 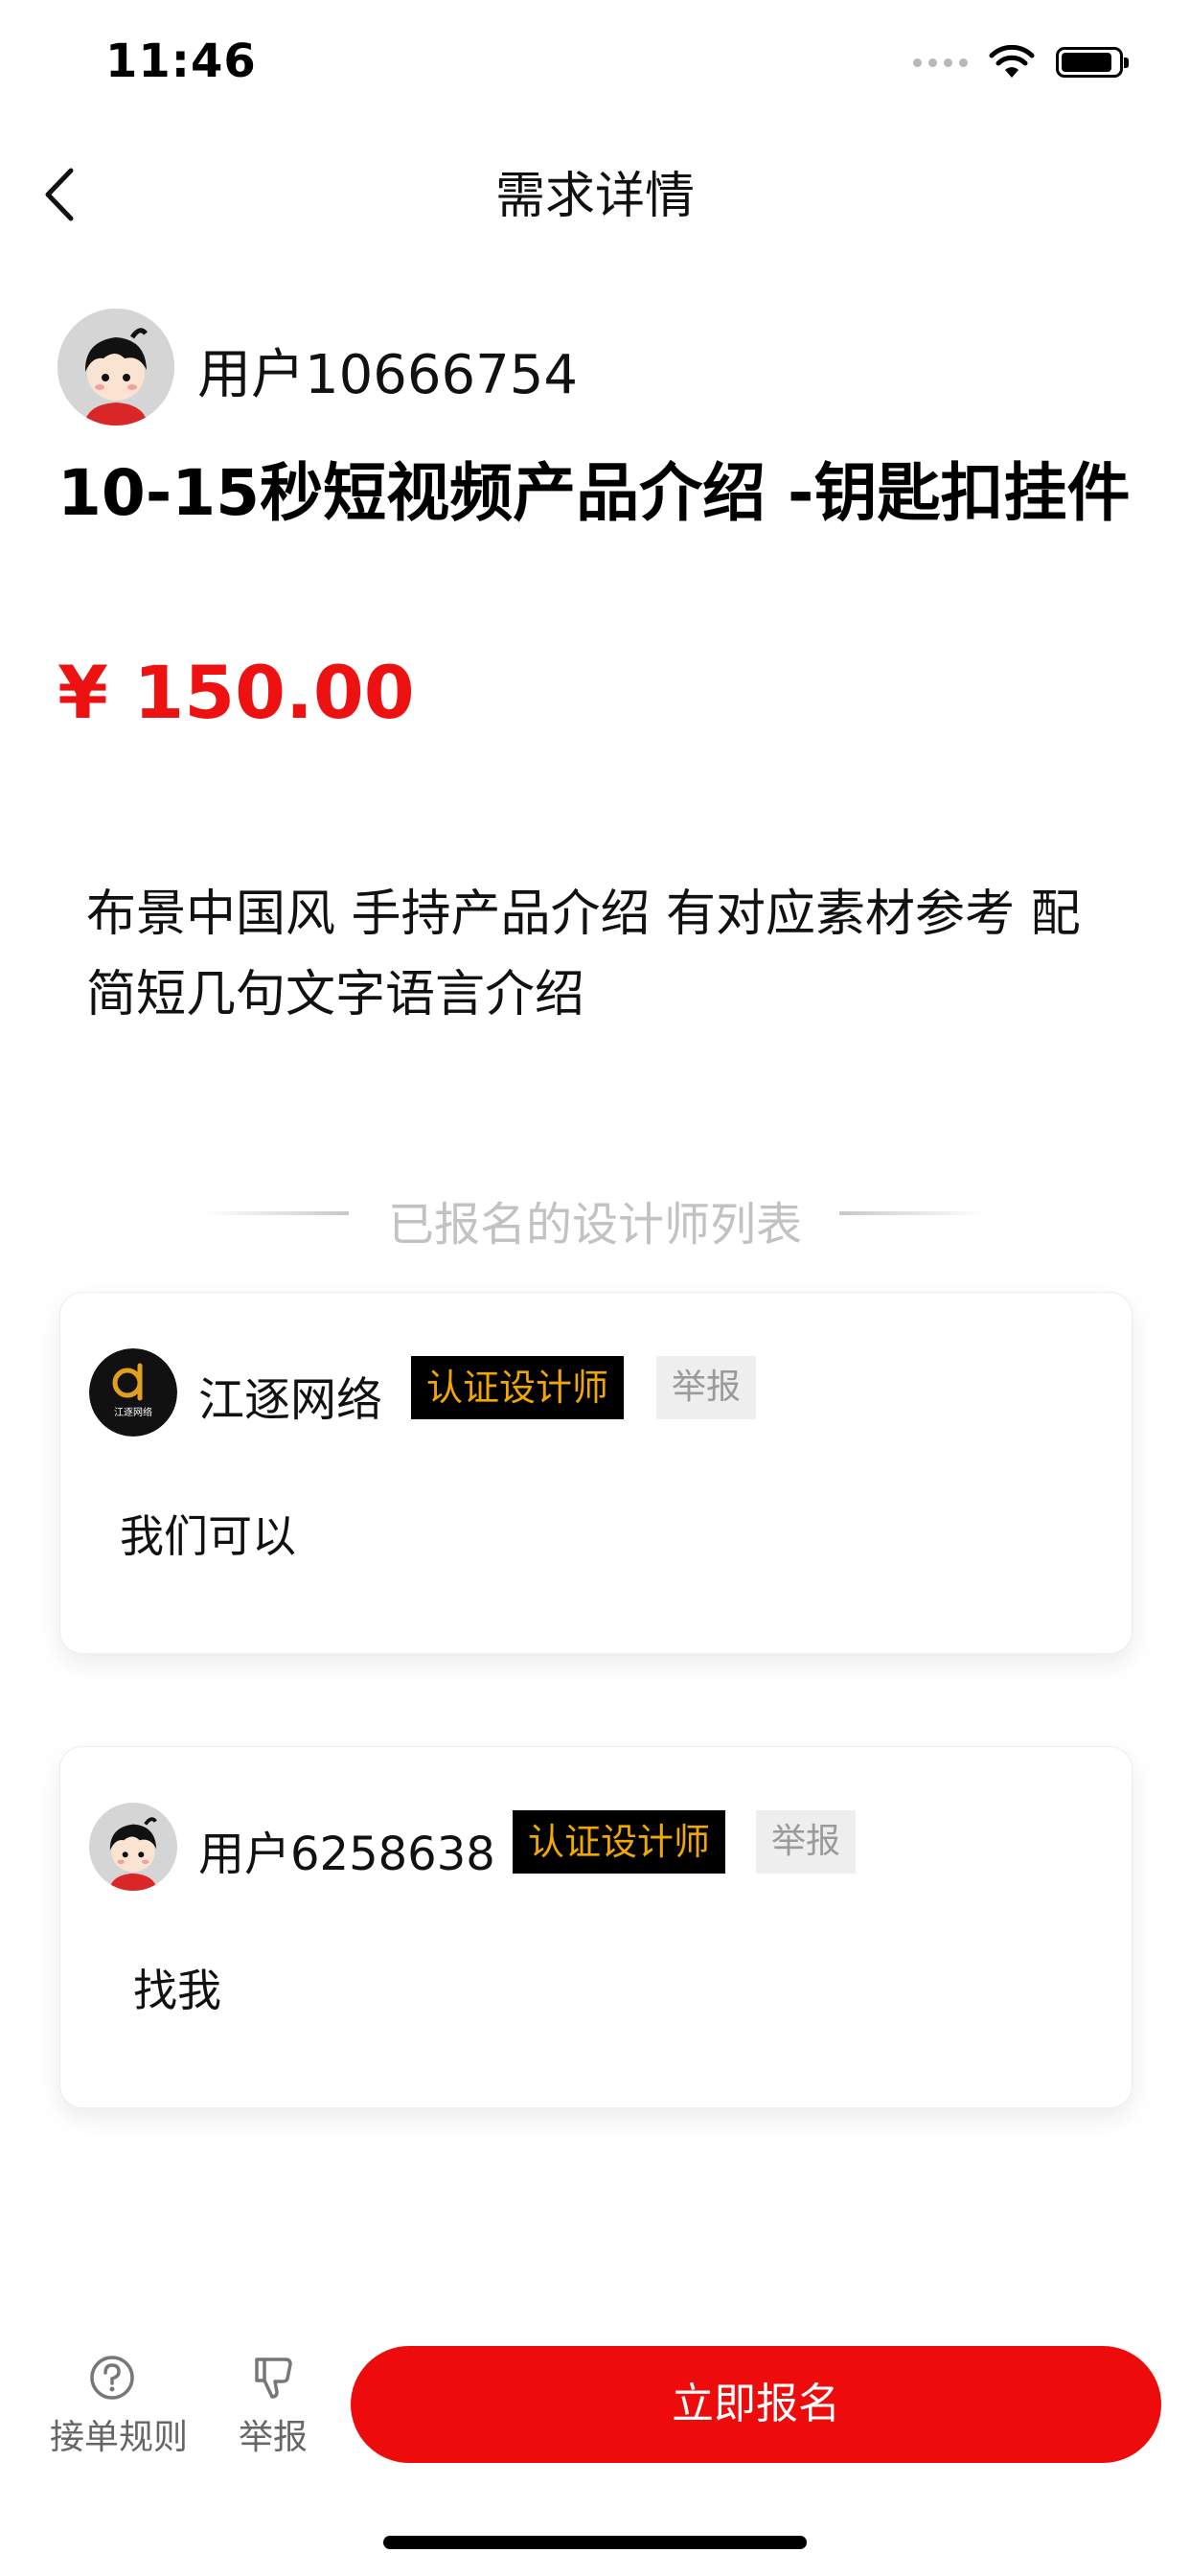 I want to click on report-post-button: 举报, so click(x=273, y=2406).